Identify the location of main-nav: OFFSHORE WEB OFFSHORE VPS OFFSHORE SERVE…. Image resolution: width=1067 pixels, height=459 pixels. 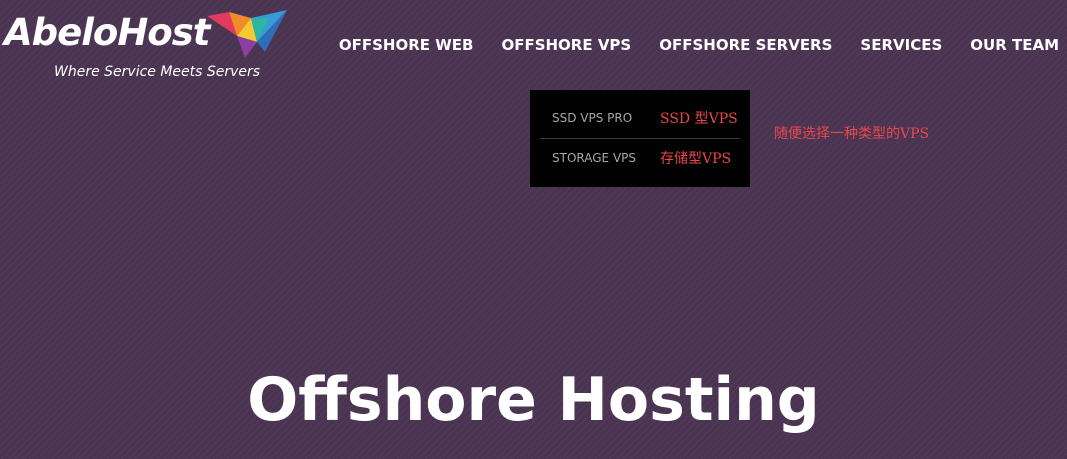
(685, 45).